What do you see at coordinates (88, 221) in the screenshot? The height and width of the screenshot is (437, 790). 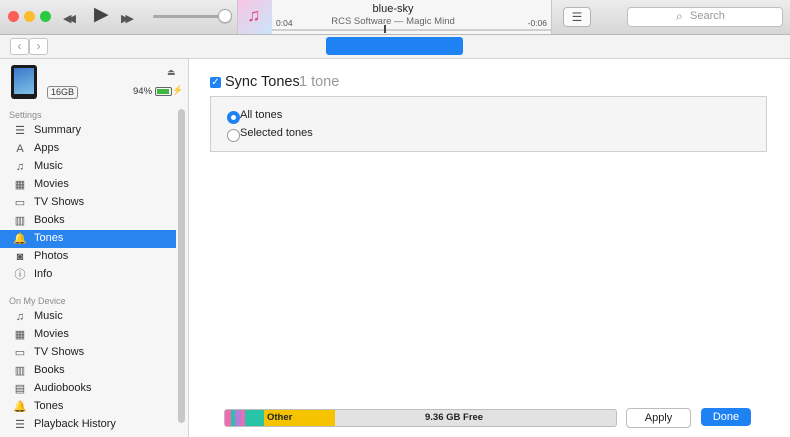 I see `sidebar-item-settings-books: ▥ Books` at bounding box center [88, 221].